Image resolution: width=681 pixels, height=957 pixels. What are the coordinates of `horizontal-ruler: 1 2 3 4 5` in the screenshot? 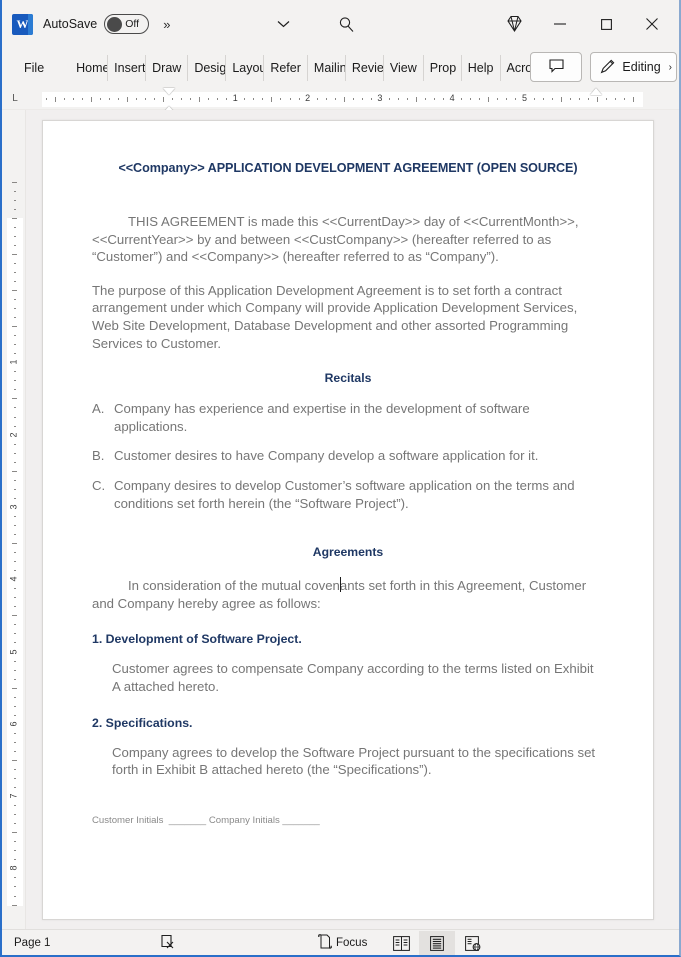 It's located at (342, 104).